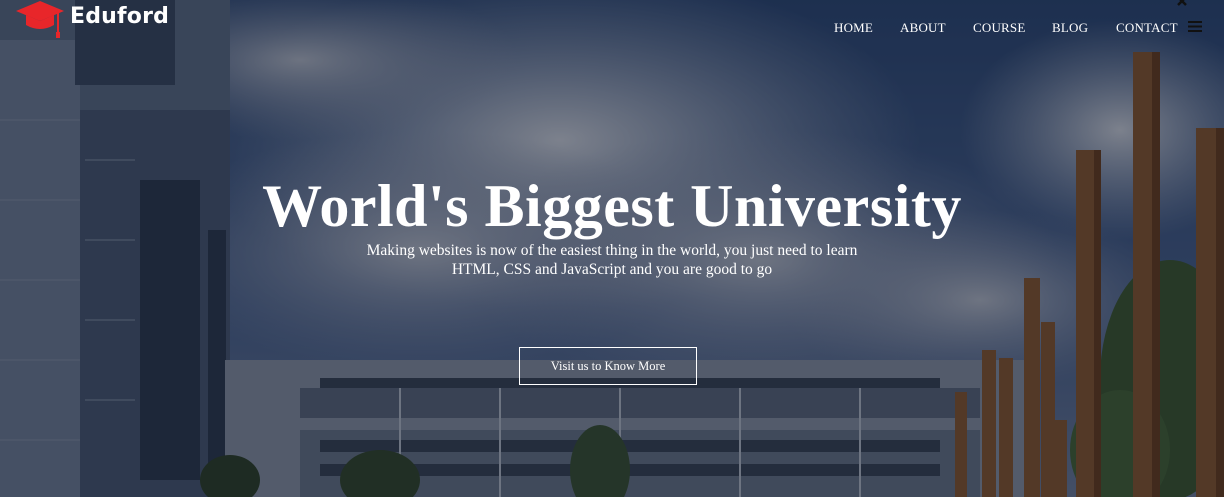 The height and width of the screenshot is (497, 1224). I want to click on nav-contact: CONTACT, so click(1147, 28).